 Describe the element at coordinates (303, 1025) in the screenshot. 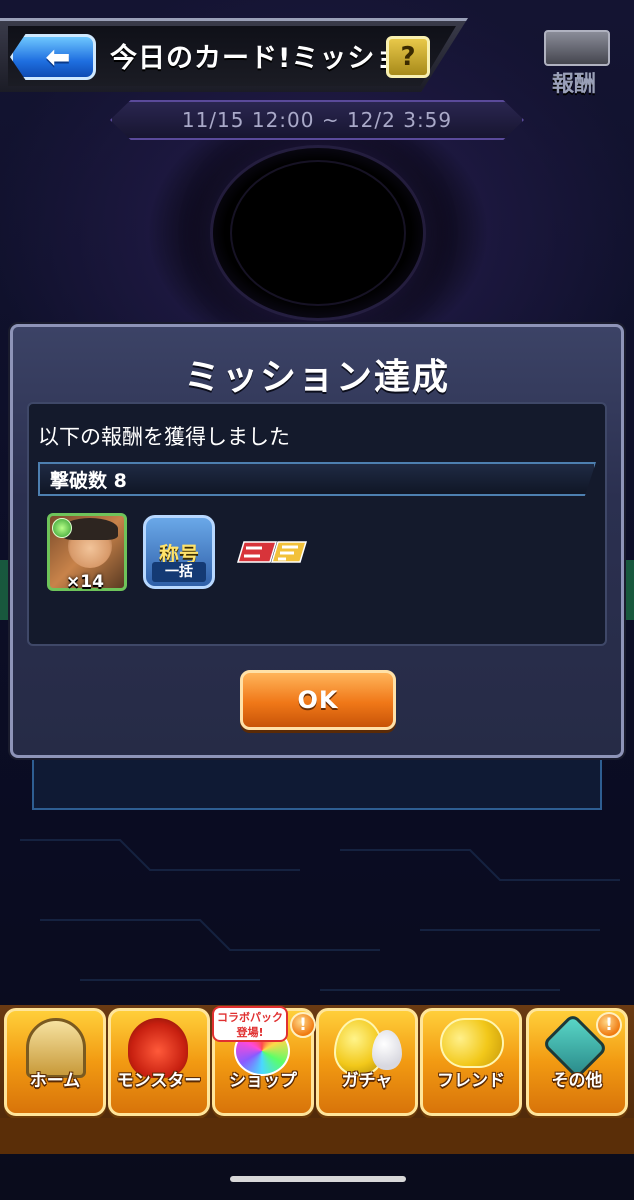

I see `shop-alert-icon: !` at that location.